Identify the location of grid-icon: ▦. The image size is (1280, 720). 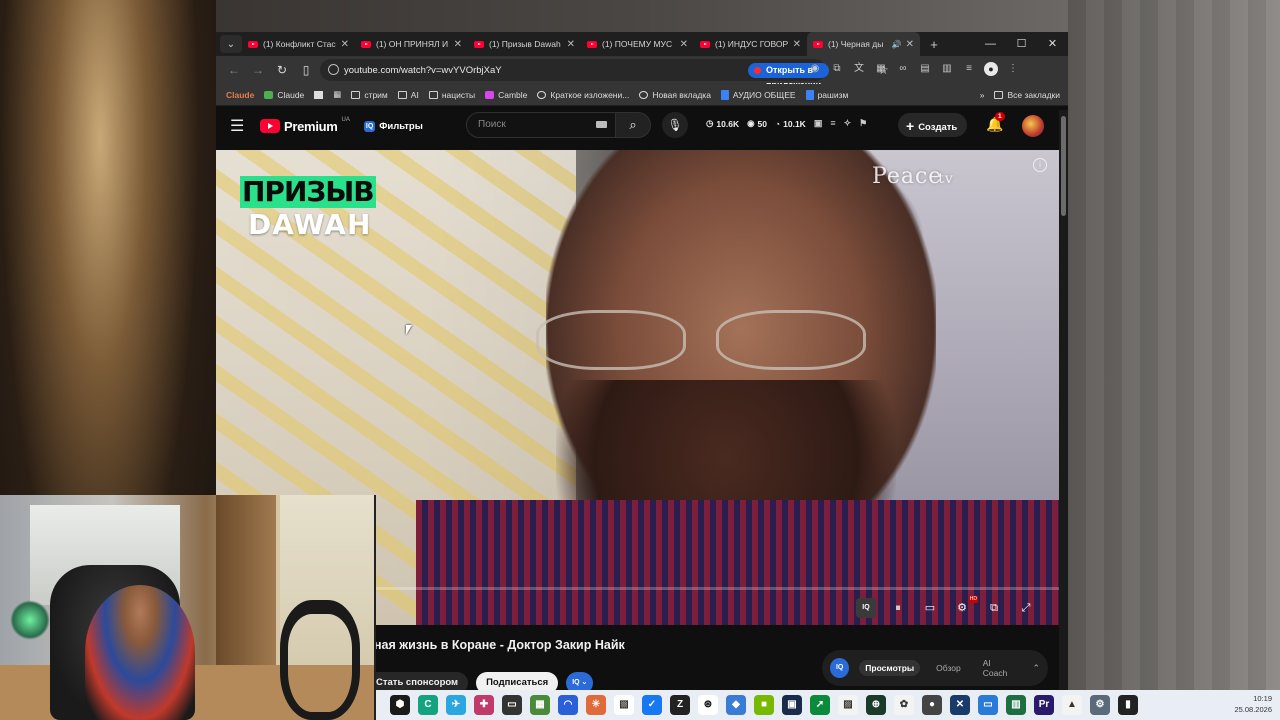
(881, 69).